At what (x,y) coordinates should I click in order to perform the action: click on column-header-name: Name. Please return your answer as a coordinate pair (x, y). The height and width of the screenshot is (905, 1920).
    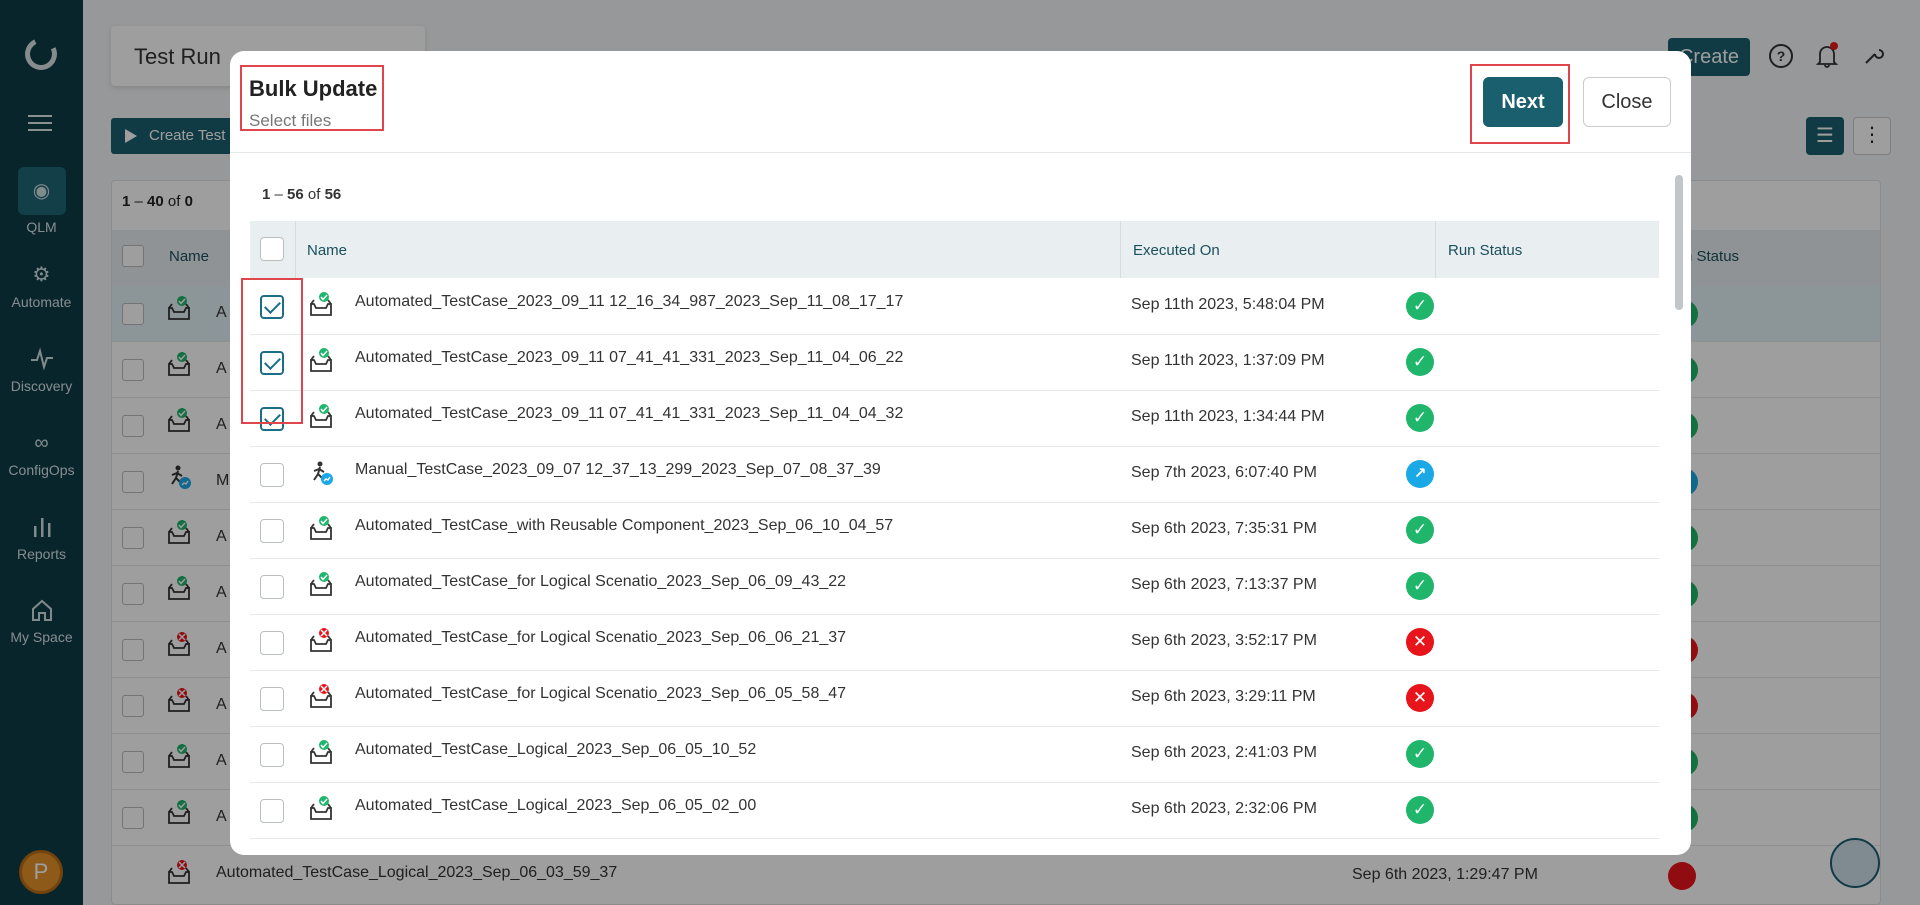
    Looking at the image, I should click on (327, 250).